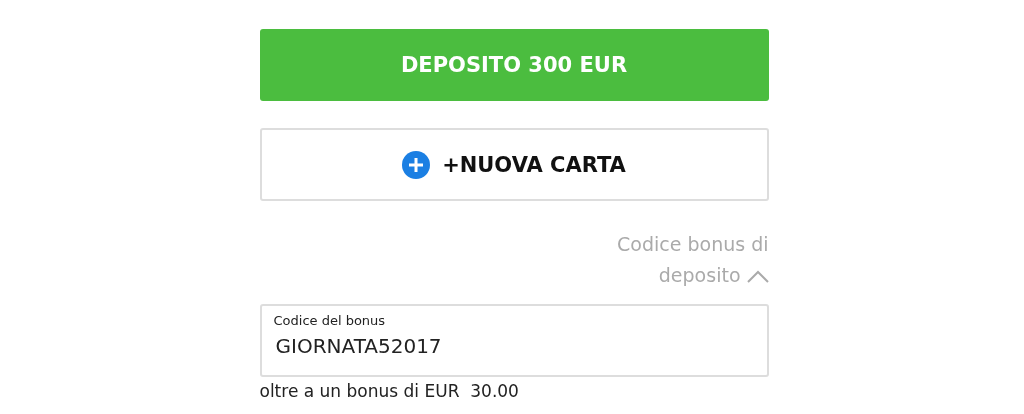  Describe the element at coordinates (514, 164) in the screenshot. I see `new-card-button: +NUOVA CARTA` at that location.